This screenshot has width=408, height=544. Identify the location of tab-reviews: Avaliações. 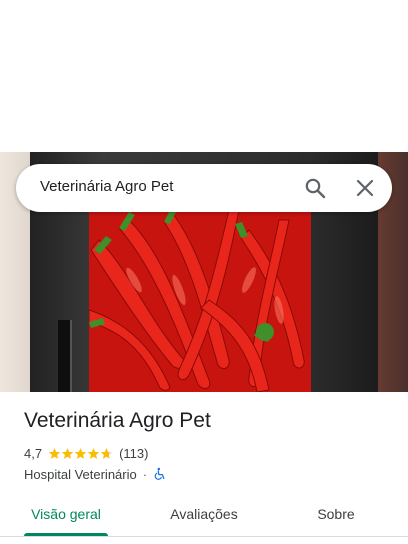
(204, 516).